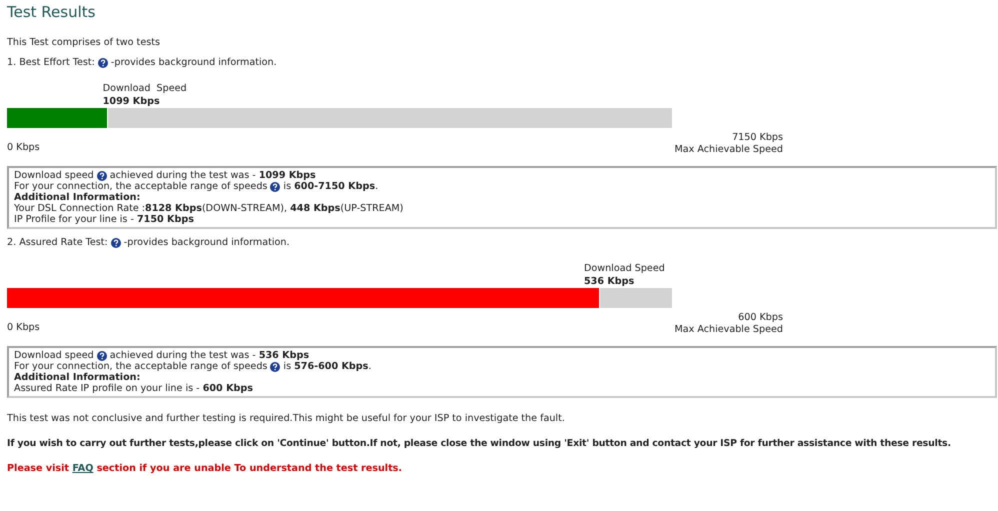 The image size is (998, 511). What do you see at coordinates (757, 138) in the screenshot?
I see `max-speed: 7150 Kbps` at bounding box center [757, 138].